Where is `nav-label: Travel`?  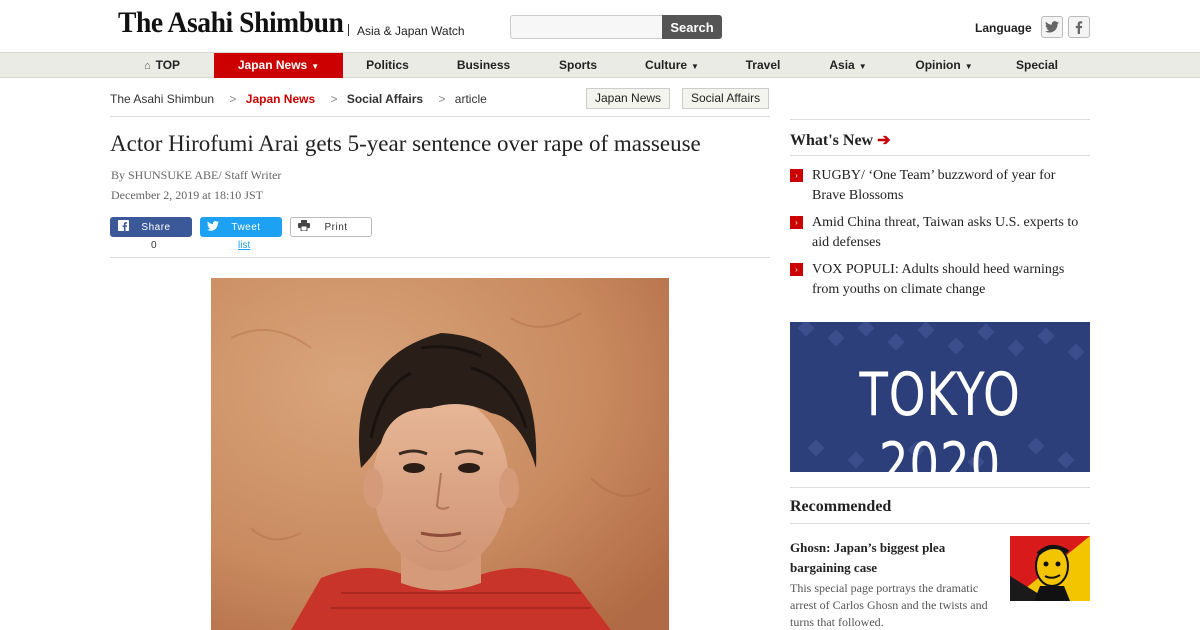 nav-label: Travel is located at coordinates (763, 65).